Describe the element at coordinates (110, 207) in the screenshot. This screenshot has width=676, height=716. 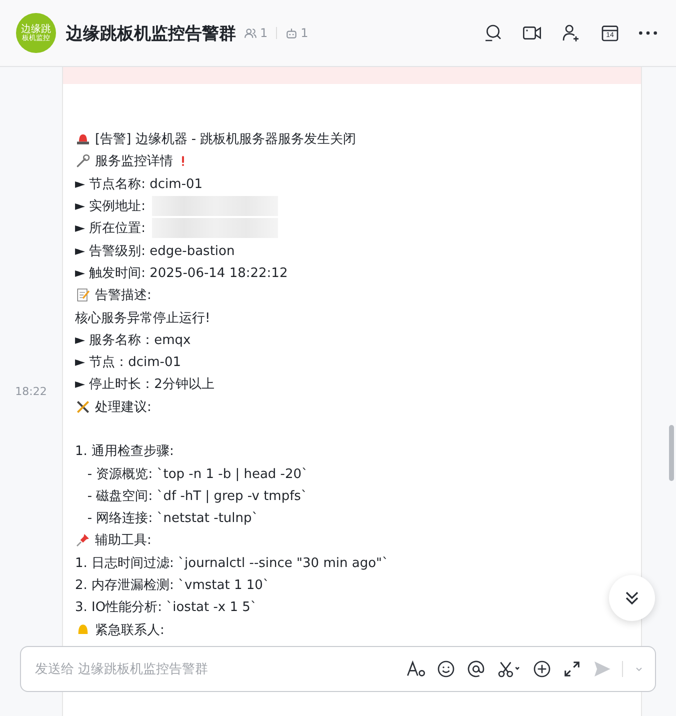
I see `message-line: ► 实例地址:` at that location.